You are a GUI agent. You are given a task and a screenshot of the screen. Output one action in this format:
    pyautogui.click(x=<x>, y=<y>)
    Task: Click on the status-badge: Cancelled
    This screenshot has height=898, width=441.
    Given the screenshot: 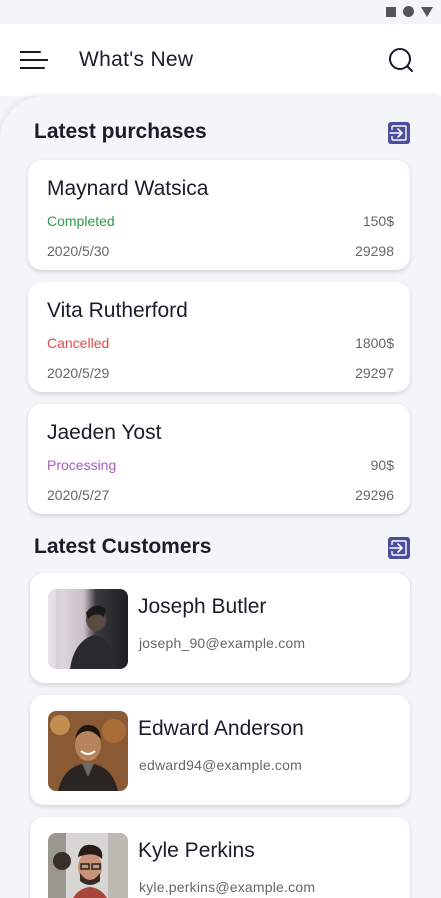 What is the action you would take?
    pyautogui.click(x=78, y=343)
    